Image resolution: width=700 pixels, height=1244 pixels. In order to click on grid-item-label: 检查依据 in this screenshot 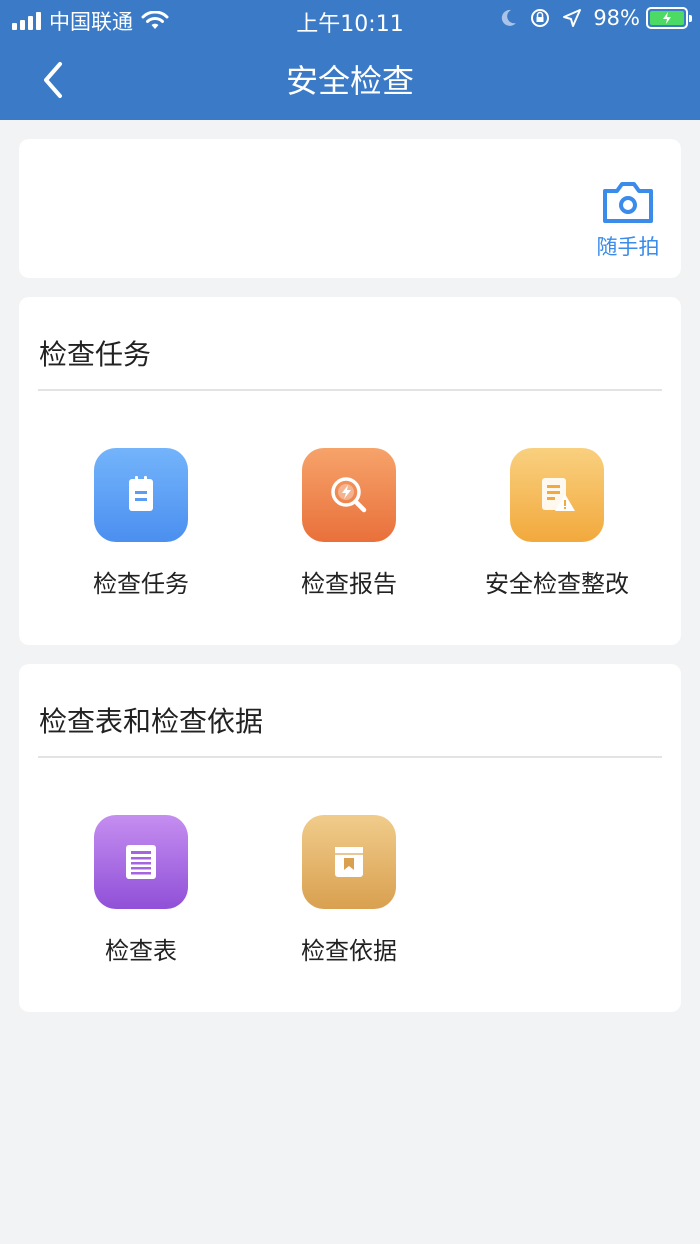, I will do `click(349, 951)`.